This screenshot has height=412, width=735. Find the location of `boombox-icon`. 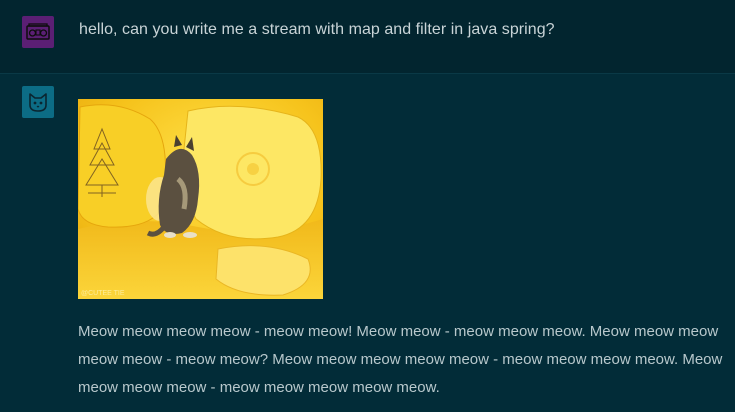

boombox-icon is located at coordinates (38, 31).